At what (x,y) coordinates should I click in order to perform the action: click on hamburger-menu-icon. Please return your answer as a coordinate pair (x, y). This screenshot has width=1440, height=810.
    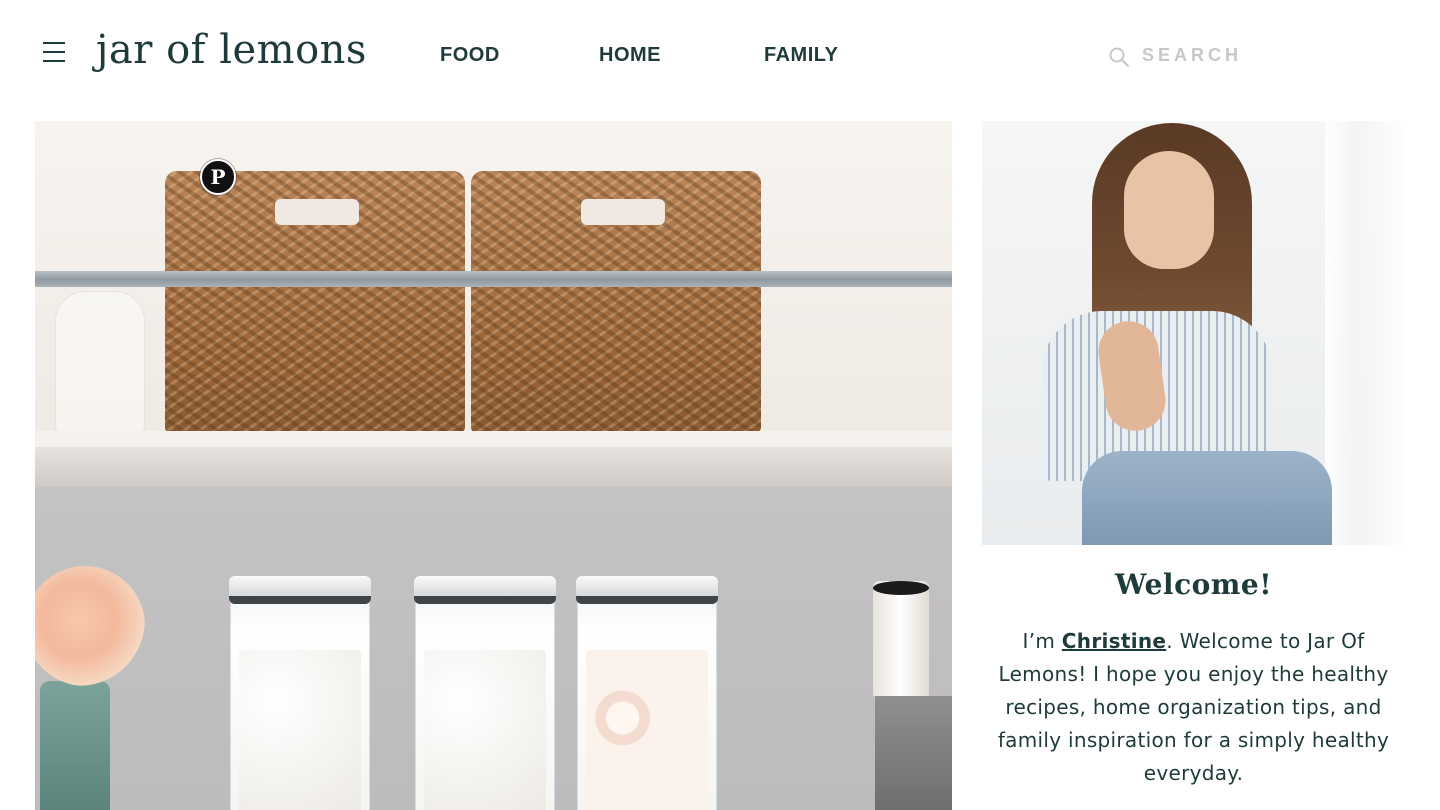
    Looking at the image, I should click on (54, 53).